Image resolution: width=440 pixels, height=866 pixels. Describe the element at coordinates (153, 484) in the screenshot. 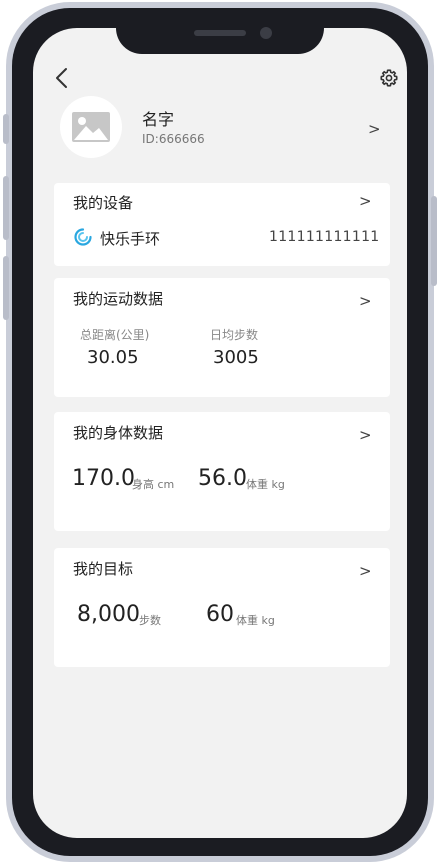

I see `height-unit: 身高 cm` at that location.